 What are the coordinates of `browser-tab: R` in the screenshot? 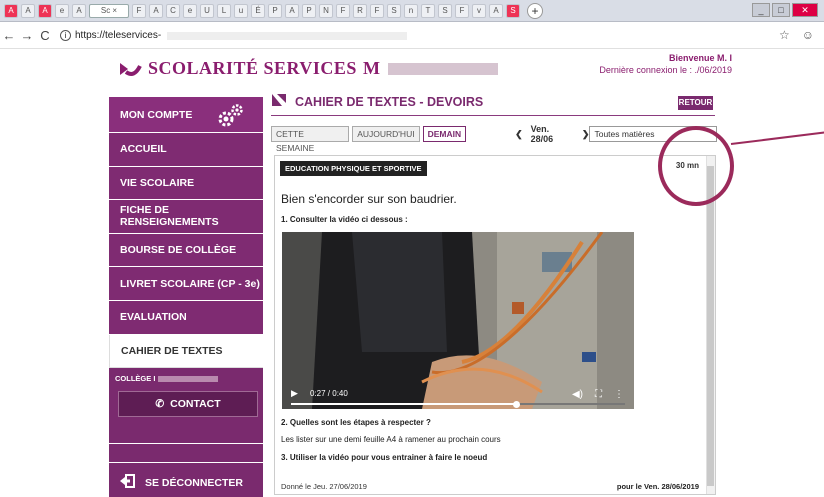 It's located at (360, 10).